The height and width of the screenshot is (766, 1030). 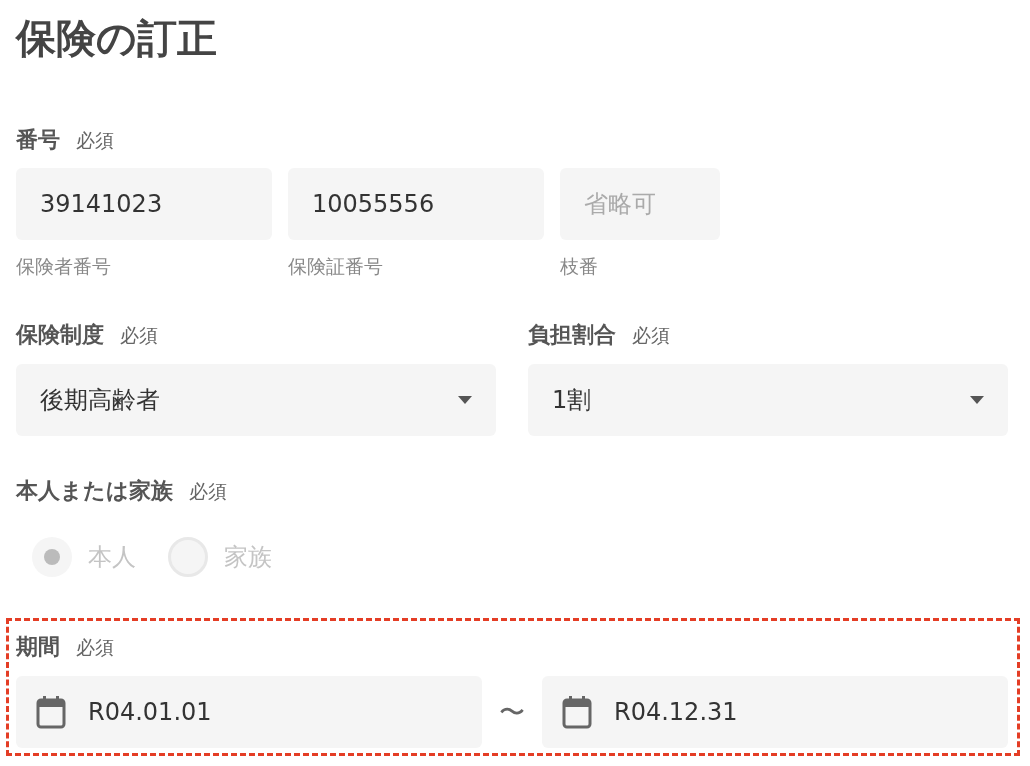 I want to click on field-label: 期間, so click(x=38, y=647).